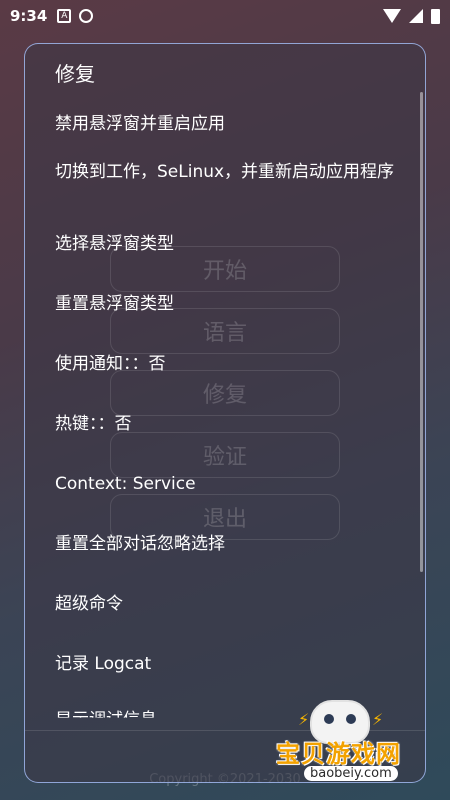 The image size is (450, 800). Describe the element at coordinates (225, 304) in the screenshot. I see `menu-item-reset-float-type: 重置悬浮窗类型` at that location.